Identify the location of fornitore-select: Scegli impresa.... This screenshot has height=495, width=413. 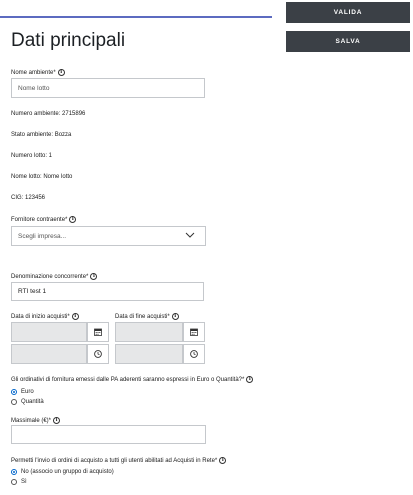
(108, 236).